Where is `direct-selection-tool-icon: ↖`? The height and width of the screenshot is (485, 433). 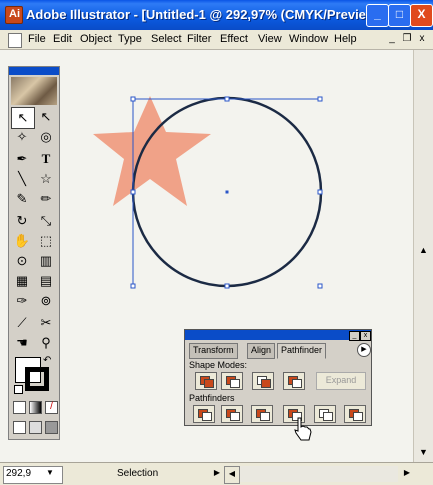 direct-selection-tool-icon: ↖ is located at coordinates (46, 117).